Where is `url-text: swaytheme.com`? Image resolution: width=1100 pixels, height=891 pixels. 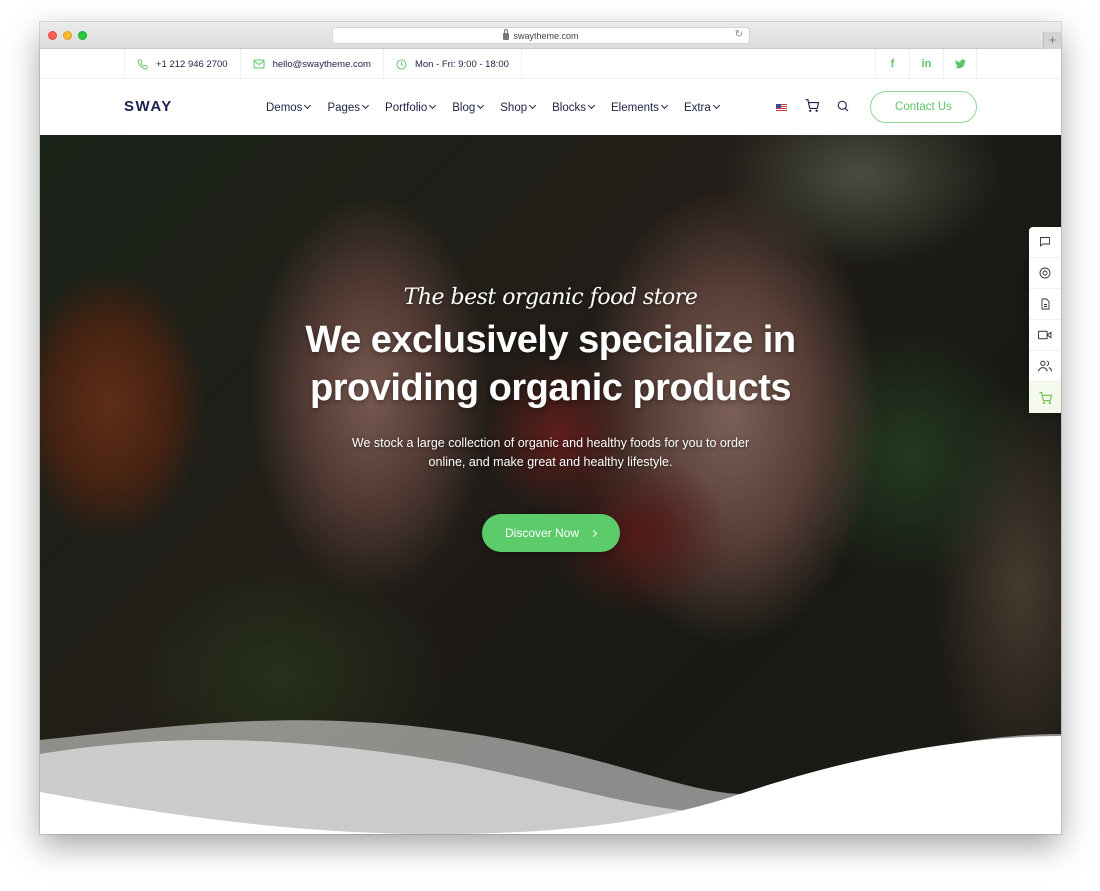 url-text: swaytheme.com is located at coordinates (546, 35).